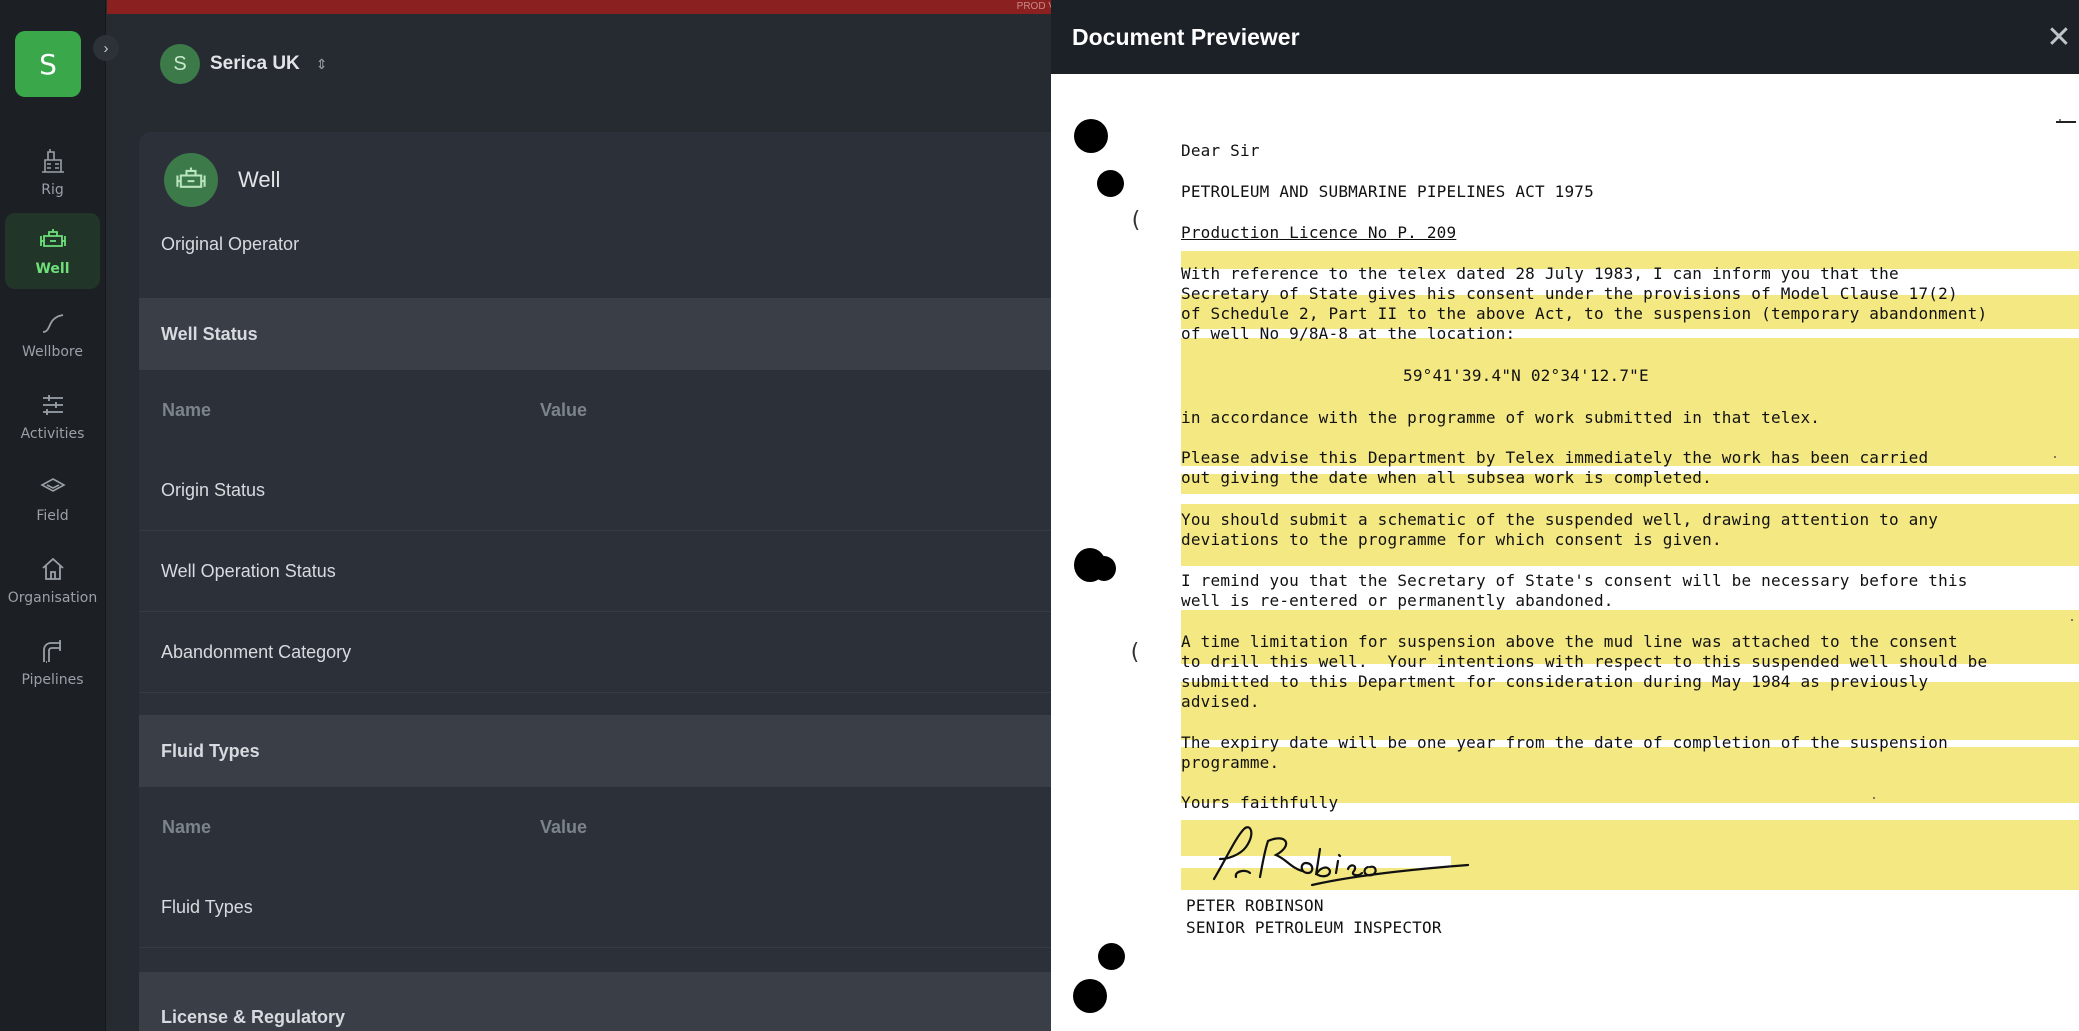 This screenshot has height=1031, width=2079. What do you see at coordinates (1565, 37) in the screenshot?
I see `previewer-header: Document Previewer ✕` at bounding box center [1565, 37].